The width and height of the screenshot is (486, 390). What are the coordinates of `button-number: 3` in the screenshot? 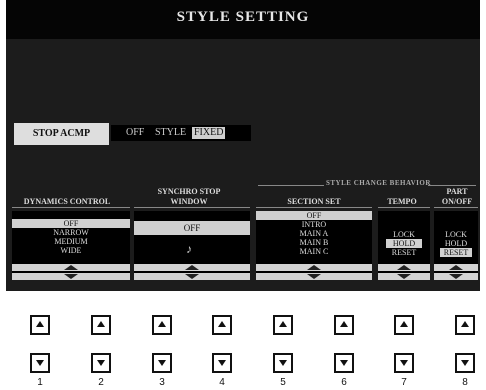 It's located at (162, 382).